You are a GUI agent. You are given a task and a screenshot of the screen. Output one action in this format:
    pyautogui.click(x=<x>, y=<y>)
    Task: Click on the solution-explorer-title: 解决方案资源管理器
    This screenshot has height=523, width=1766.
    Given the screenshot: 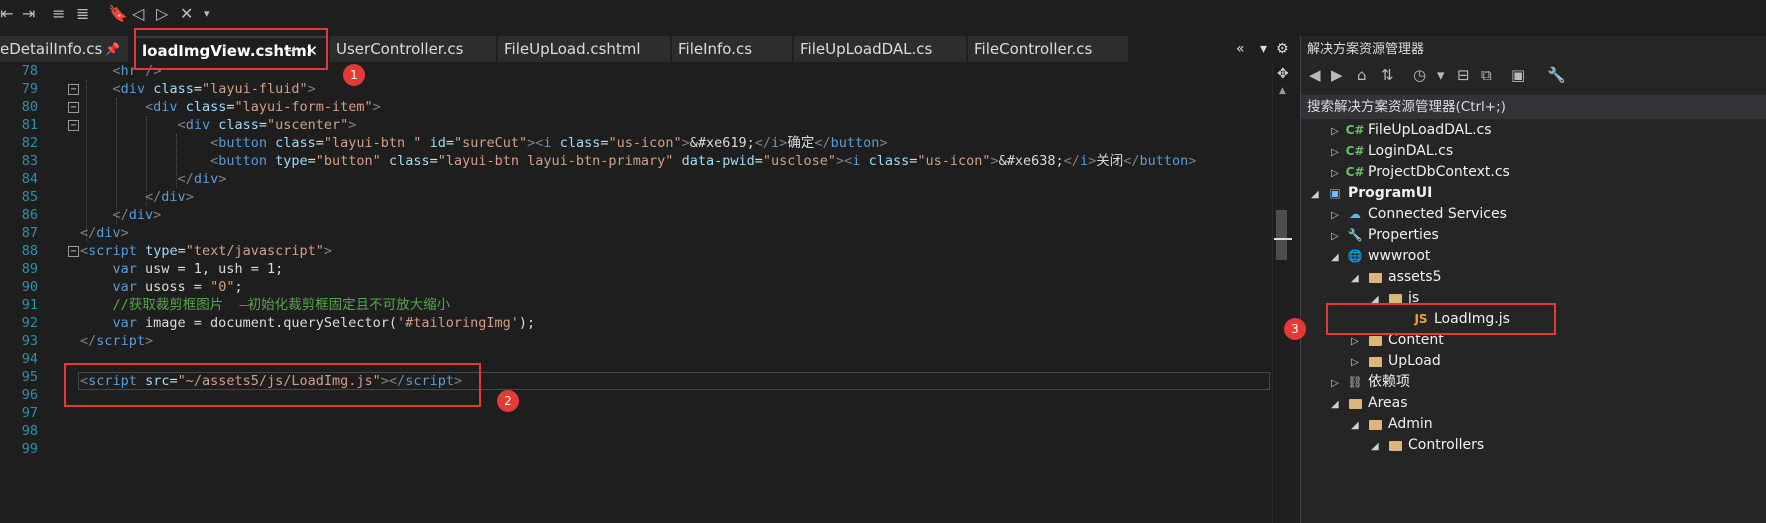 What is the action you would take?
    pyautogui.click(x=1366, y=49)
    